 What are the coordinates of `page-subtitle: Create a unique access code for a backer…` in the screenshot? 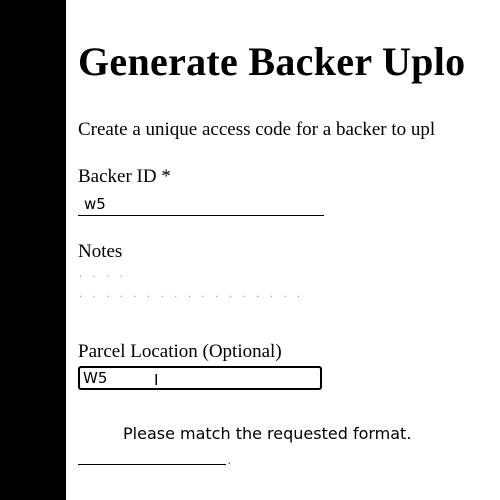 It's located at (257, 129).